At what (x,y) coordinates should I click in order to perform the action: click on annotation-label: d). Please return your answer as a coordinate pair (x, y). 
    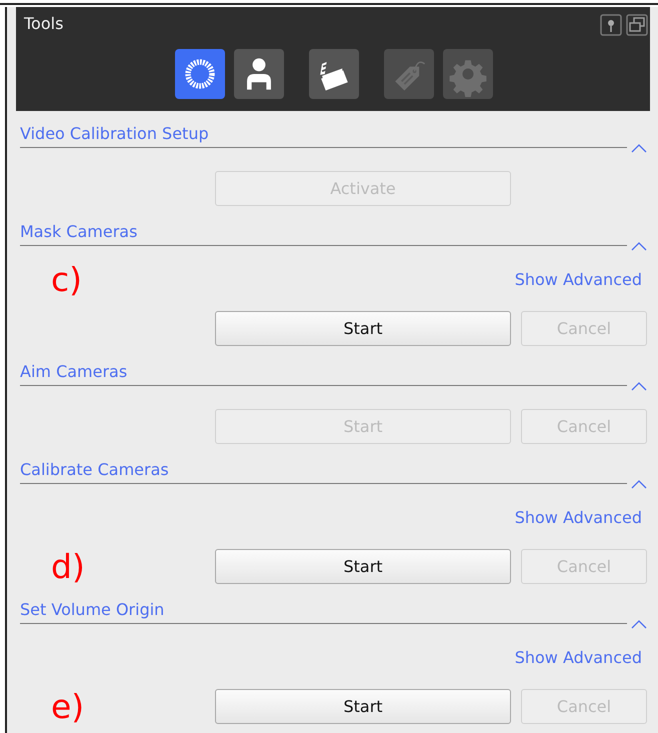
    Looking at the image, I should click on (68, 566).